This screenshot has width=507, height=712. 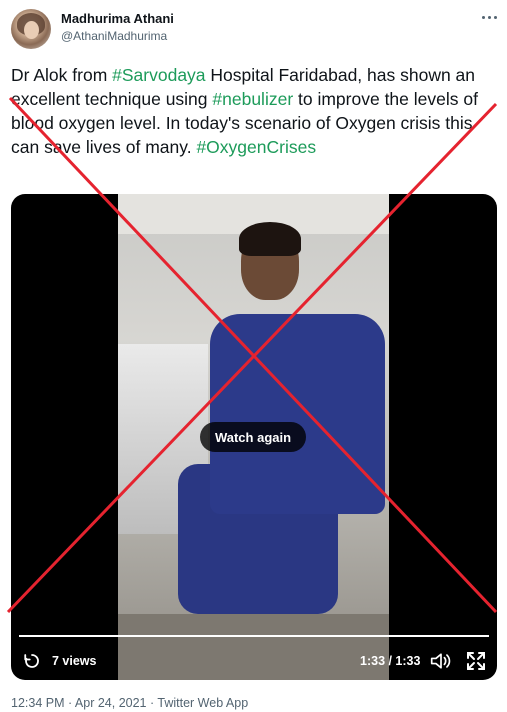 I want to click on hashtag-nebulizer: #nebulizer, so click(x=252, y=99).